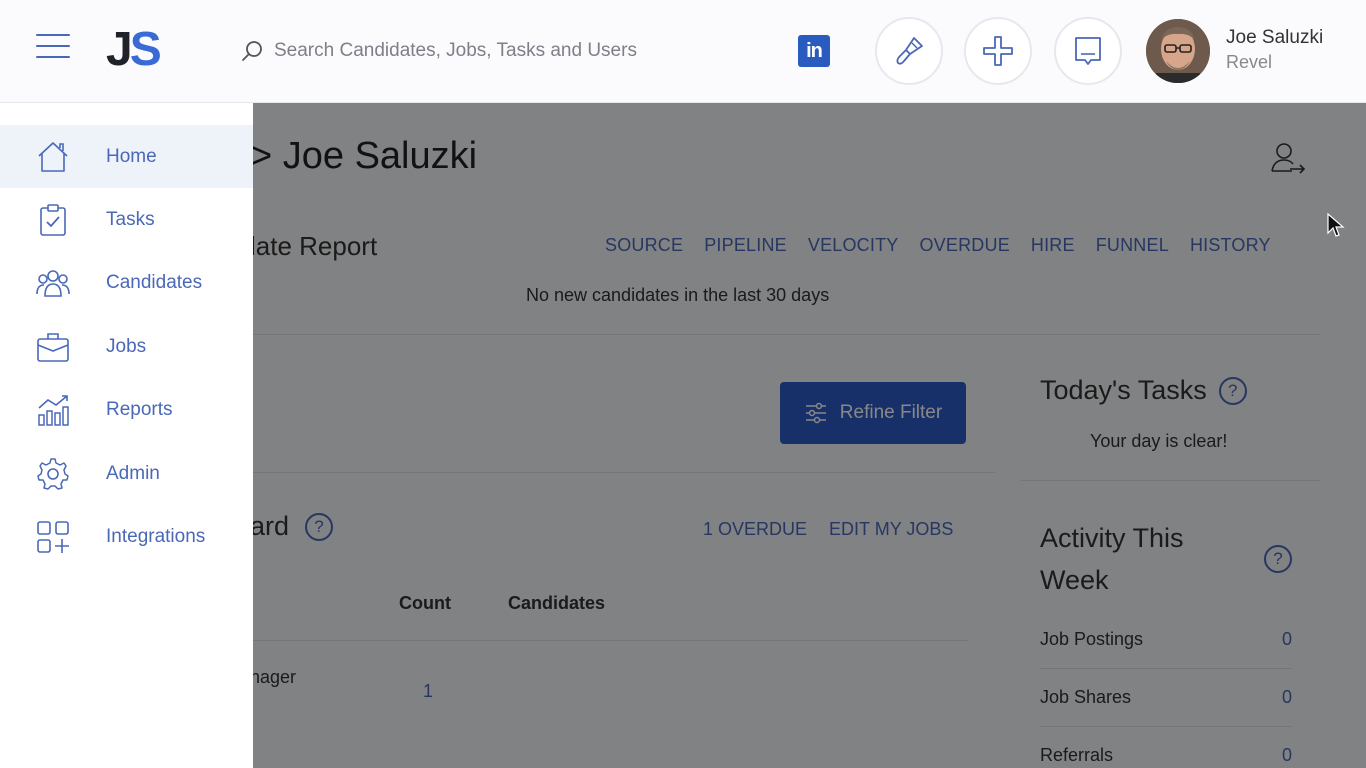 This screenshot has height=768, width=1366. I want to click on global-search, so click(500, 51).